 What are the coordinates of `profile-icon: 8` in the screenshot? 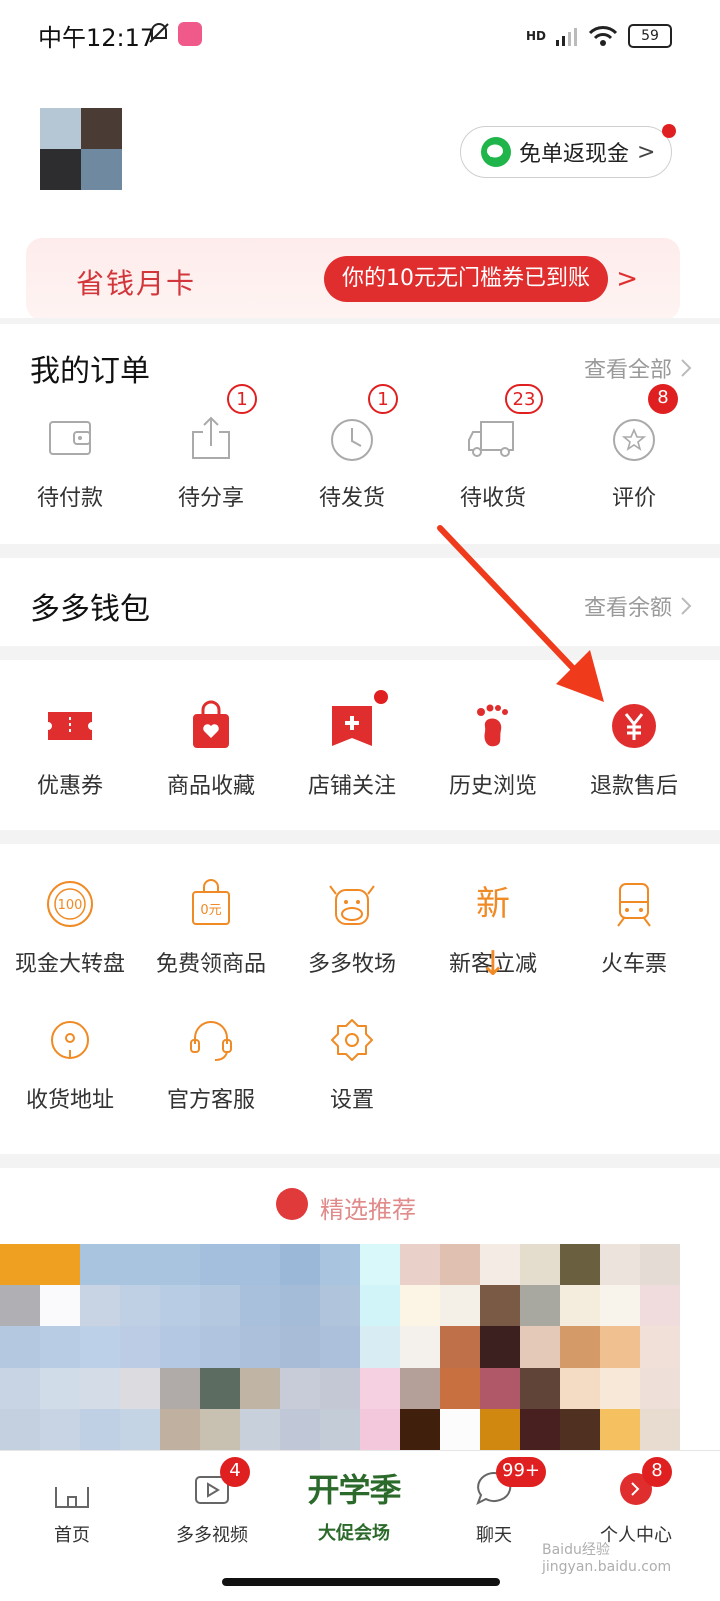 It's located at (643, 1484).